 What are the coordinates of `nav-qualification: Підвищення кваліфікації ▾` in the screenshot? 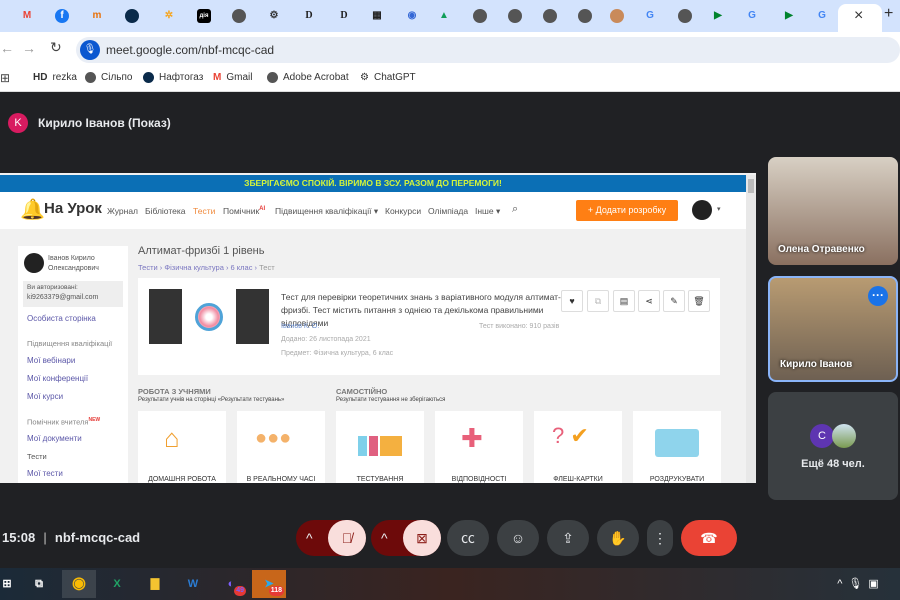 It's located at (326, 211).